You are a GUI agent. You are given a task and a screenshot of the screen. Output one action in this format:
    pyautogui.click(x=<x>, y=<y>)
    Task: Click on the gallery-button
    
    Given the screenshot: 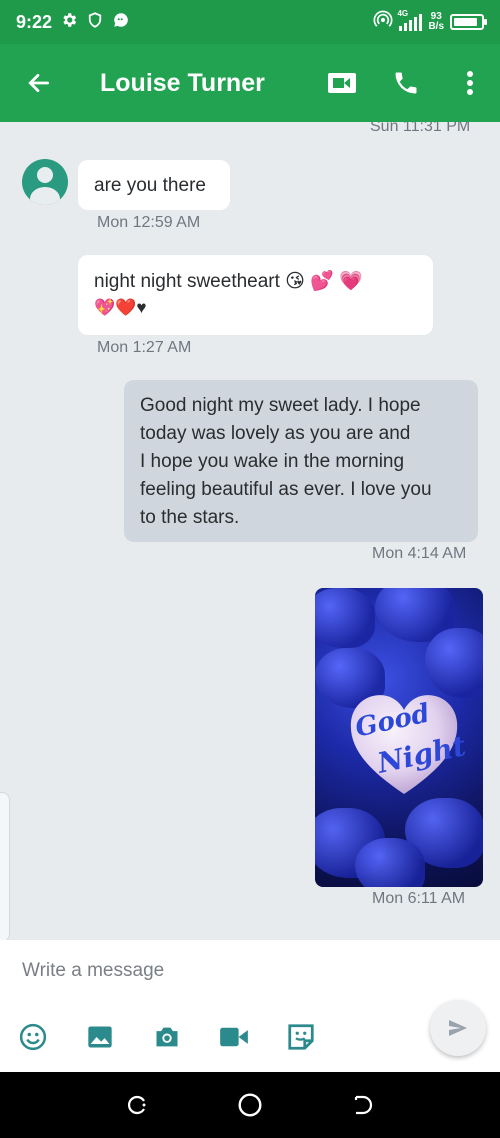 What is the action you would take?
    pyautogui.click(x=100, y=1037)
    